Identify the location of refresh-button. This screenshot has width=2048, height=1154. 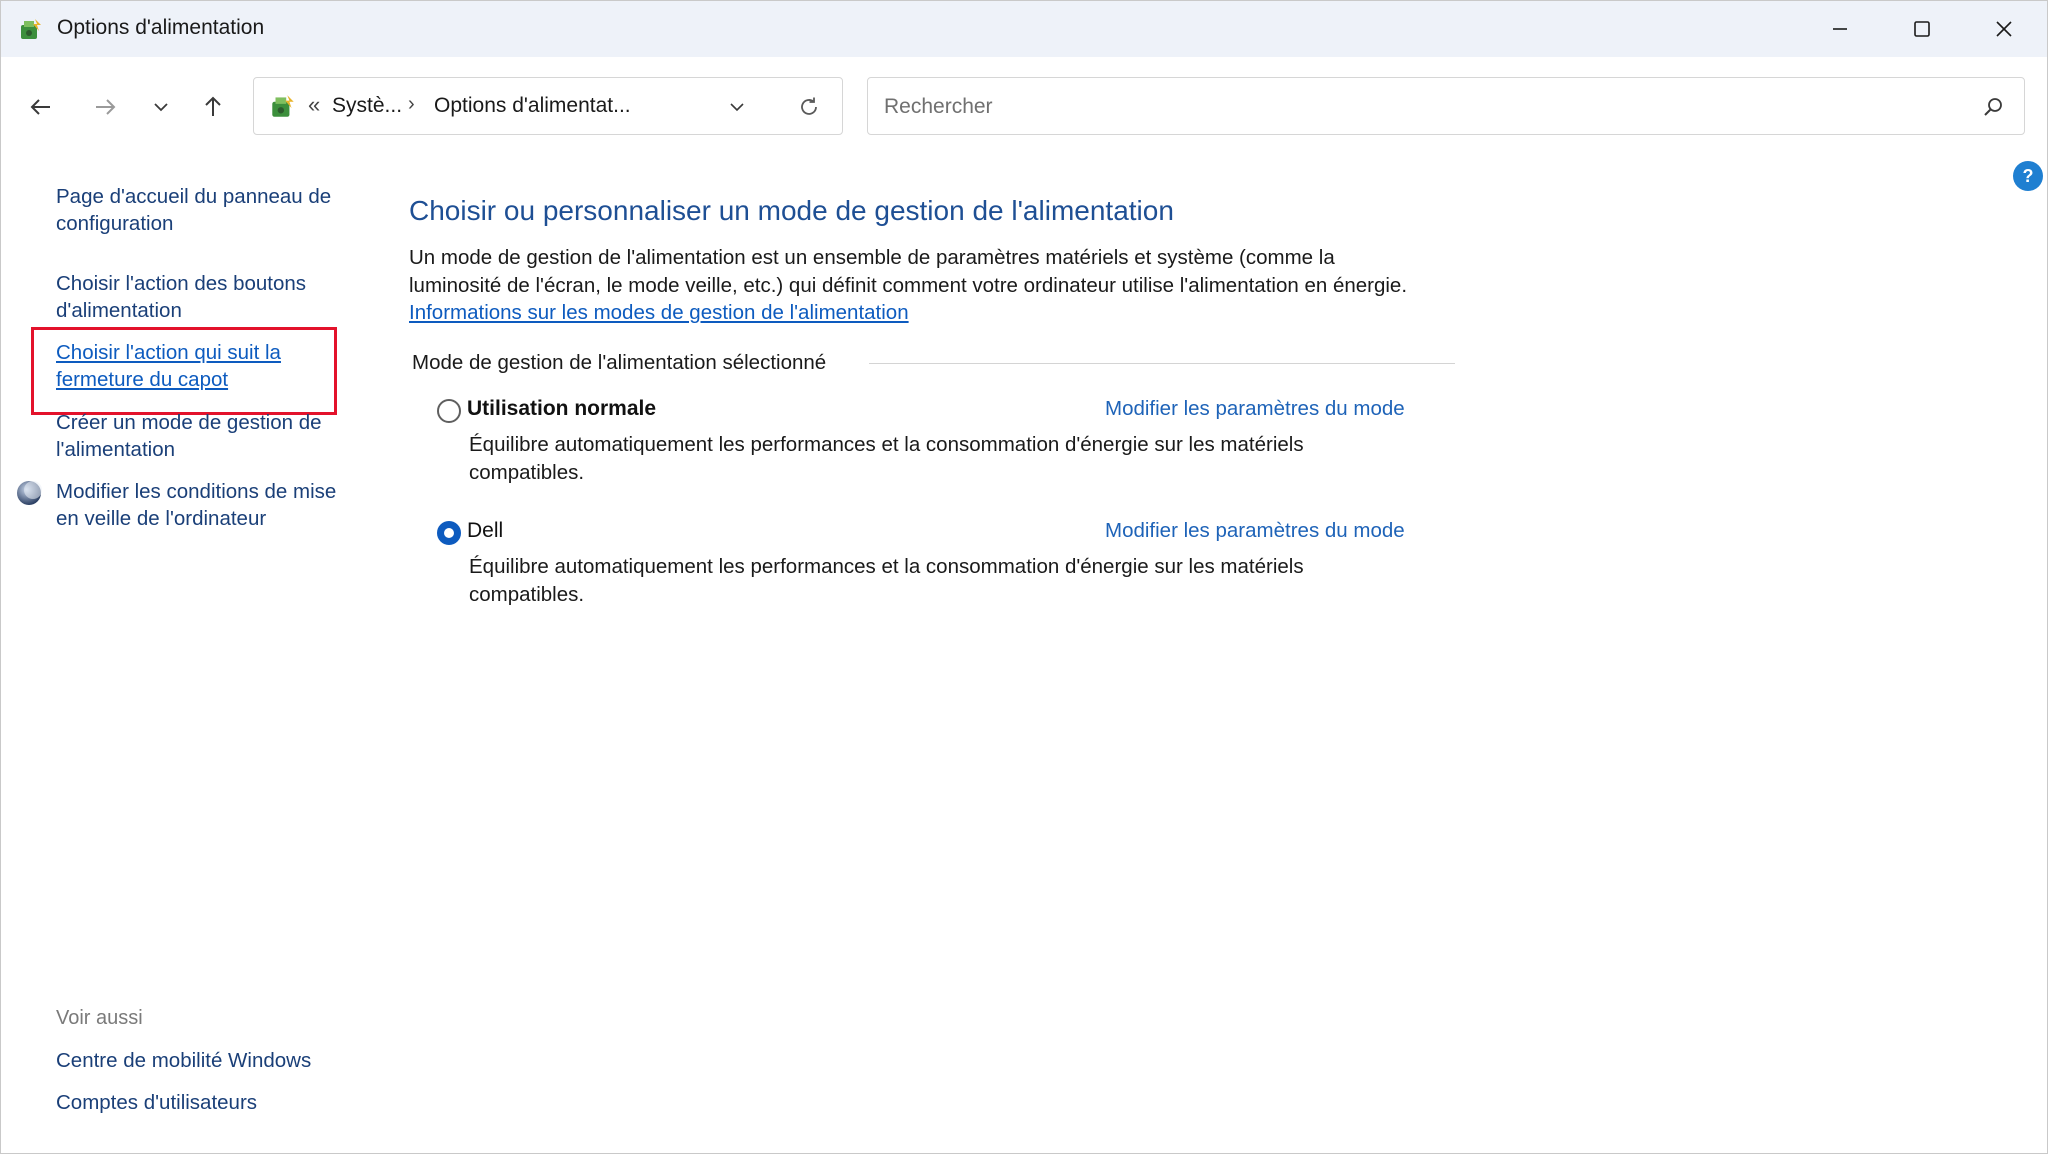
(809, 107).